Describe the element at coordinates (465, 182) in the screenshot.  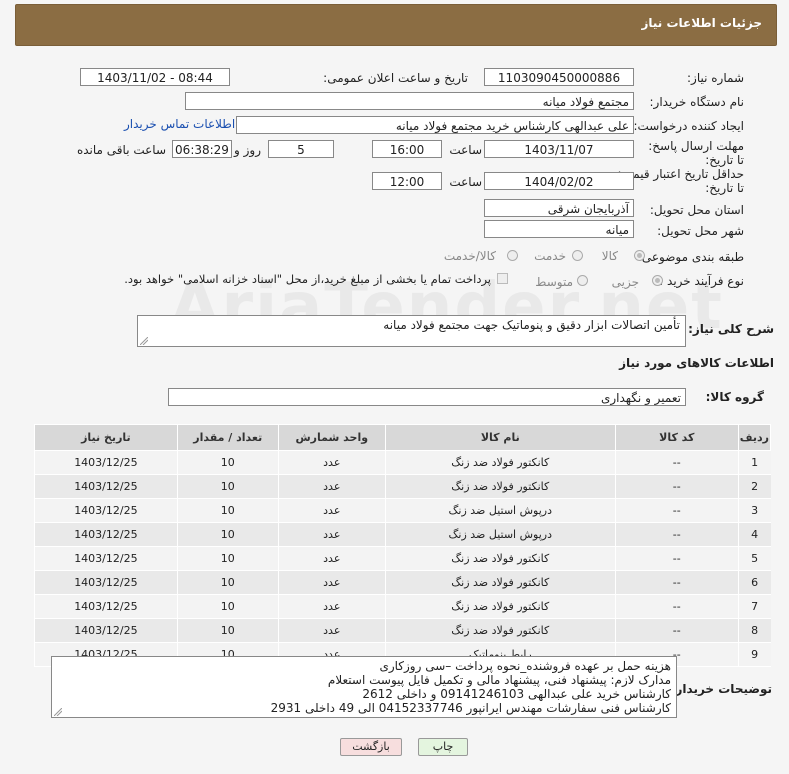
I see `validity-time-label: ساعت` at that location.